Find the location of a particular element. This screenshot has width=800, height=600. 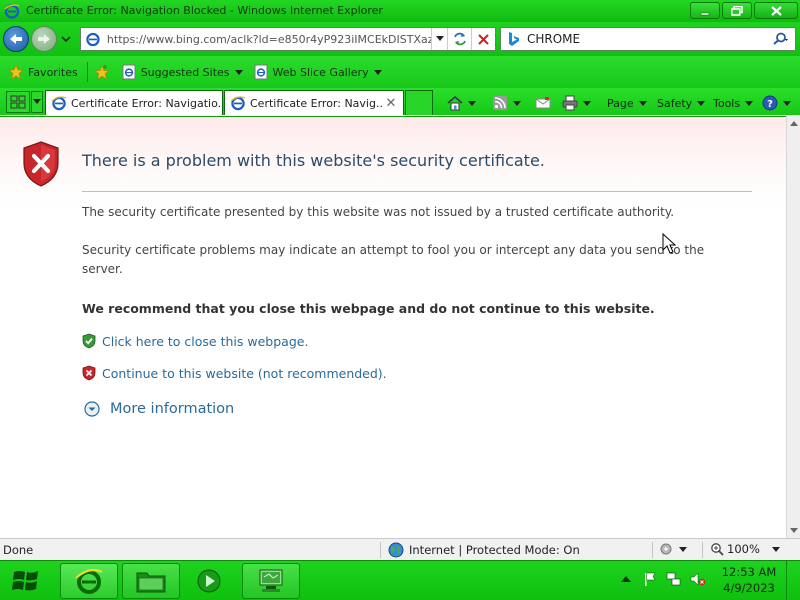

web-slice-gallery-label: Web Slice Gallery is located at coordinates (320, 72).